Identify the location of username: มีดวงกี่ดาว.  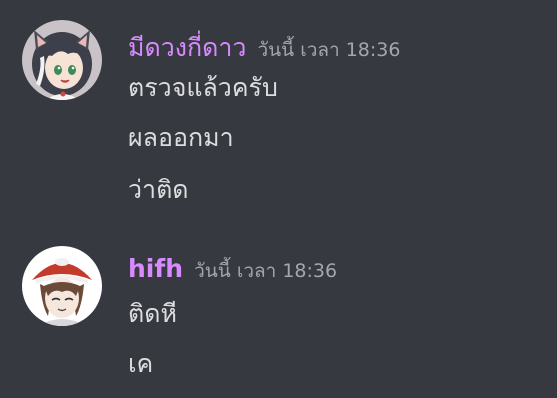
(187, 47).